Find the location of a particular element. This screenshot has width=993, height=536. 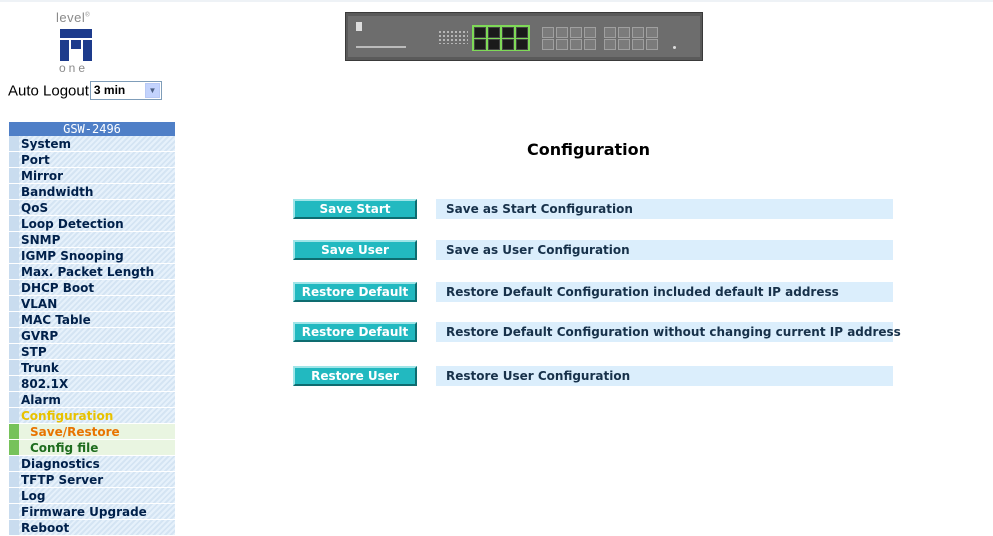

auto-logout-value: 3 min is located at coordinates (109, 90).